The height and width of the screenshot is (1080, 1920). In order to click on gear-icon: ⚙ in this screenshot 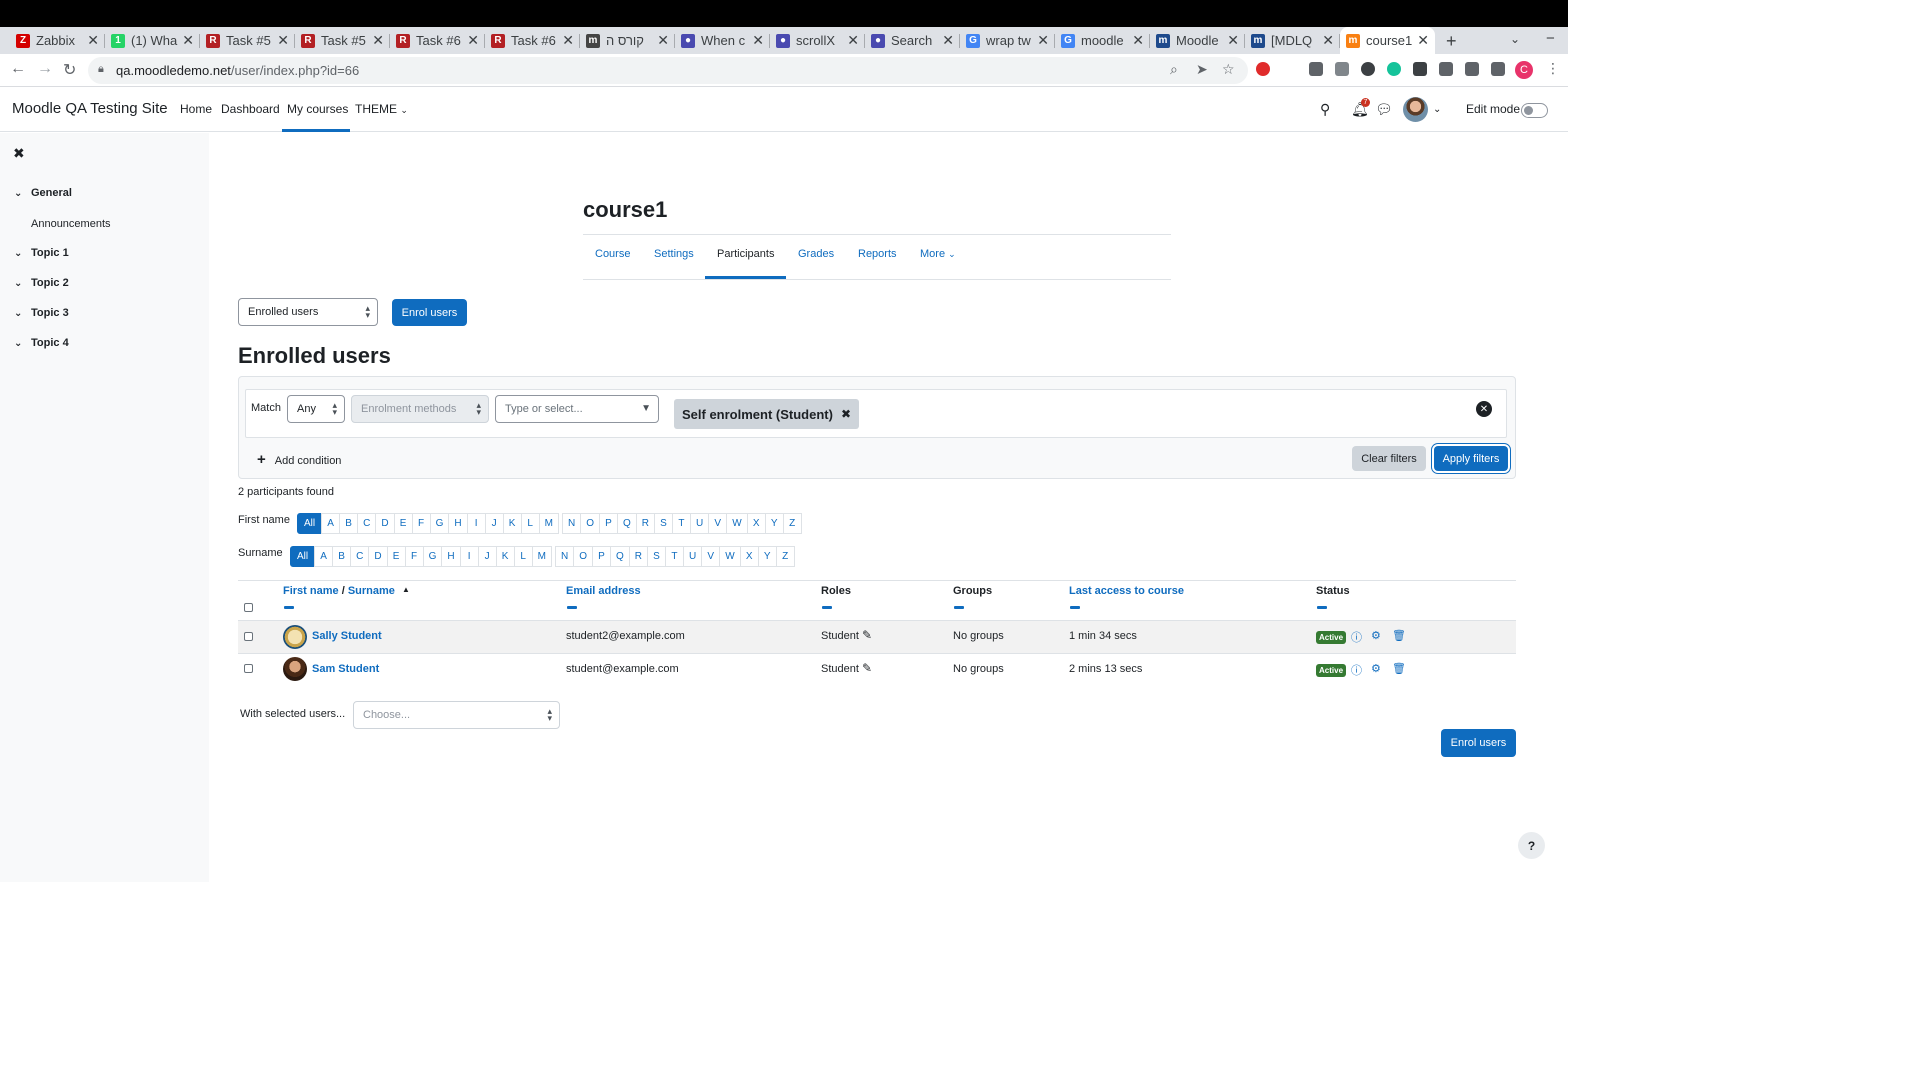, I will do `click(1376, 668)`.